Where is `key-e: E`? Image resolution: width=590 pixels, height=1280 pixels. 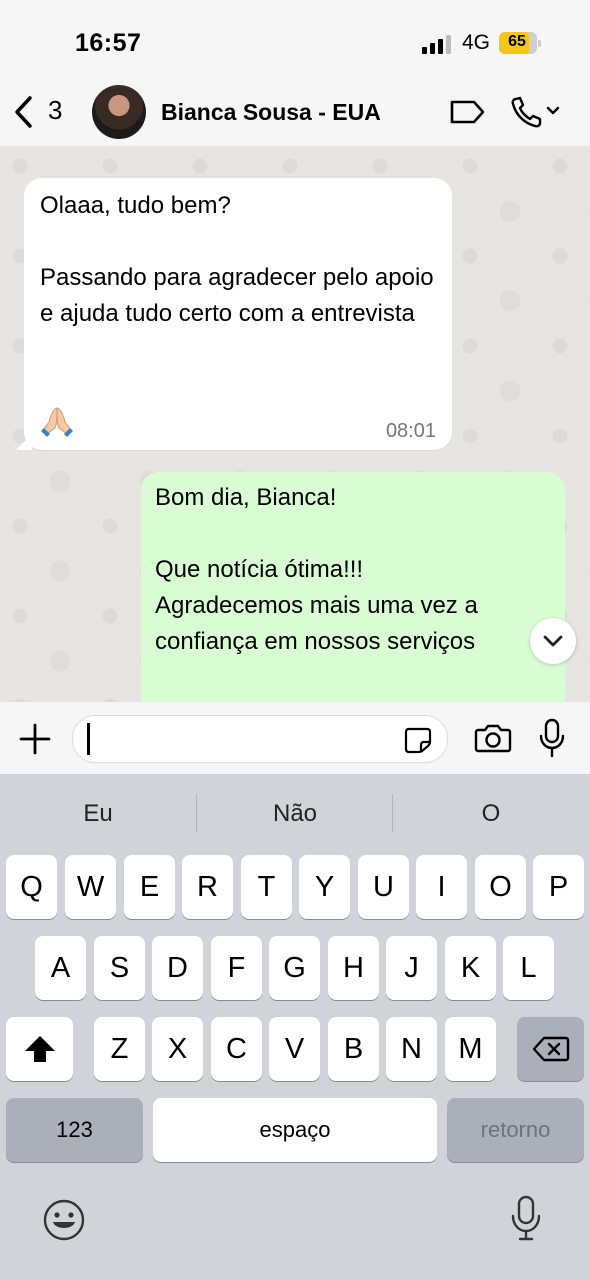
key-e: E is located at coordinates (149, 887).